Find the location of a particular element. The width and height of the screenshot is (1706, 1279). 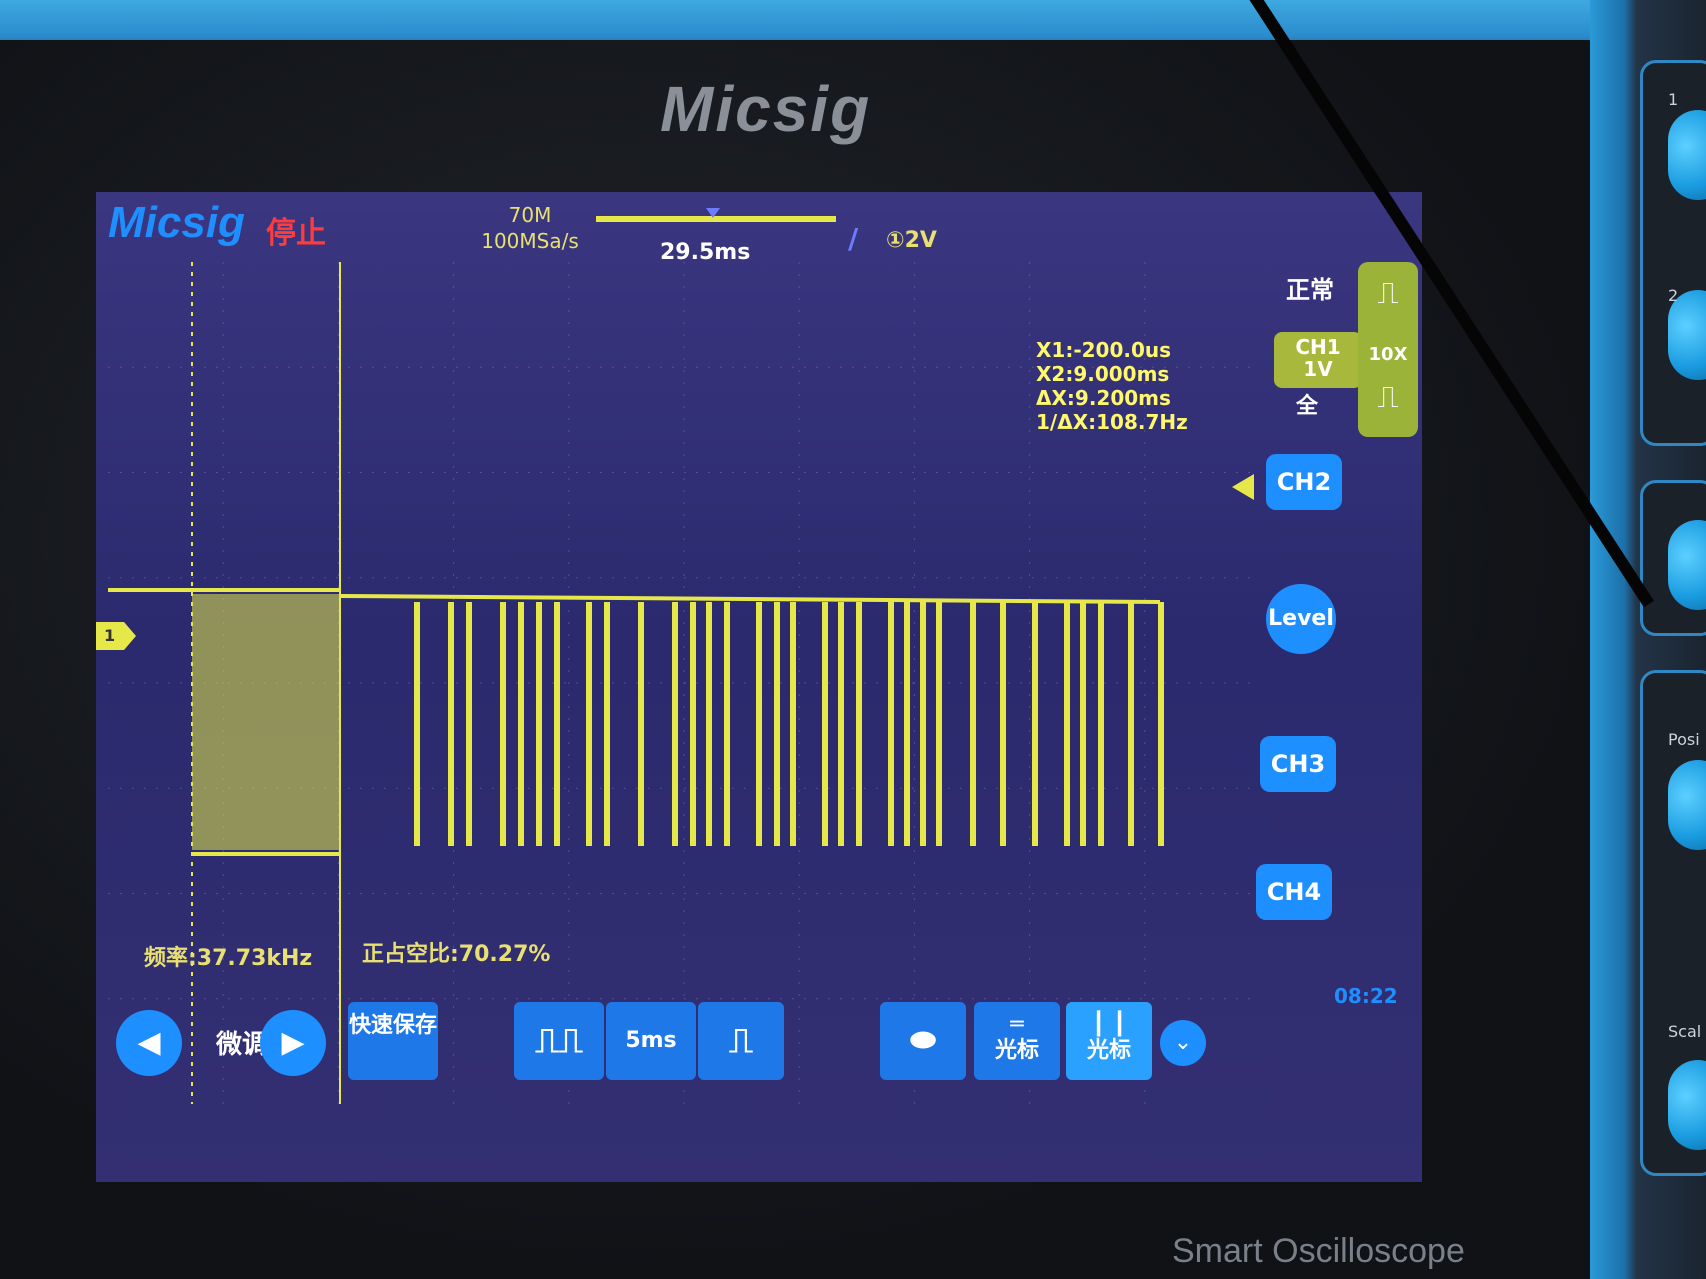

trigger-mode: 正常 is located at coordinates (1310, 287).